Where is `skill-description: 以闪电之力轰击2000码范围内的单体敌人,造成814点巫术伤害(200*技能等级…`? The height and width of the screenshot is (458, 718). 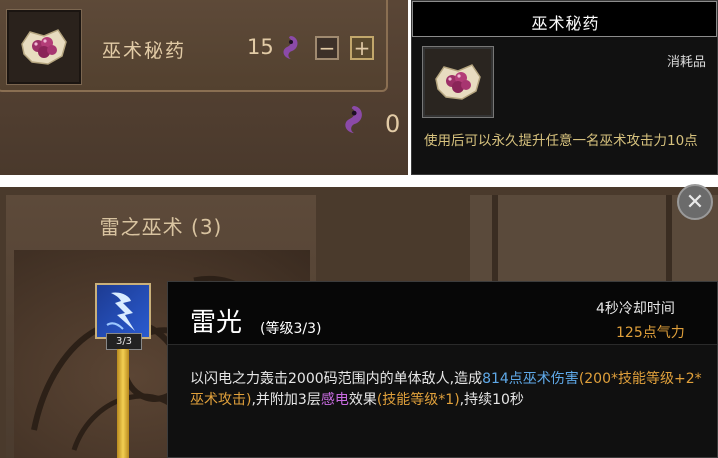
skill-description: 以闪电之力轰击2000码范围内的单体敌人,造成814点巫术伤害(200*技能等级… is located at coordinates (447, 390).